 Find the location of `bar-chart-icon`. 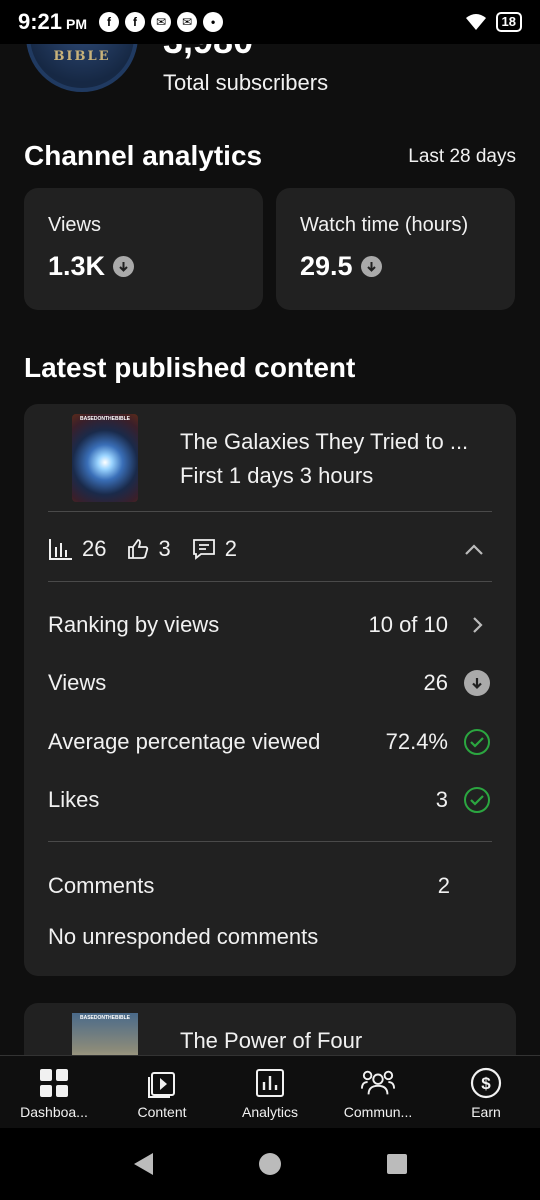

bar-chart-icon is located at coordinates (60, 549).